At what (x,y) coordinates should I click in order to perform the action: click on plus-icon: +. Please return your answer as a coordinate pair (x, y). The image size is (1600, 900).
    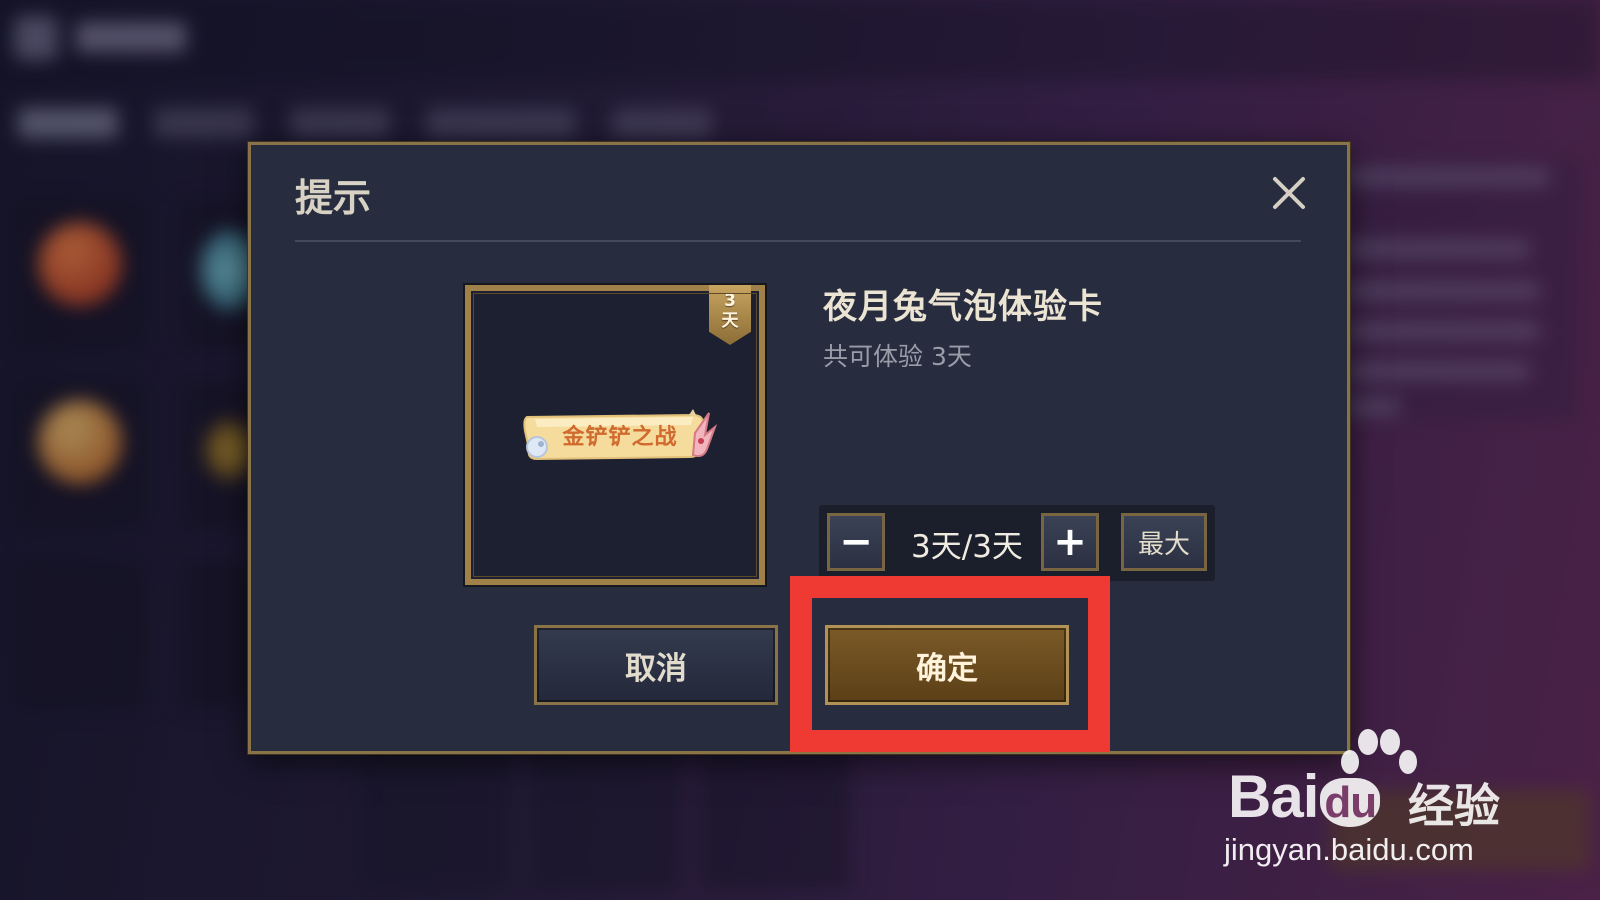
    Looking at the image, I should click on (1070, 542).